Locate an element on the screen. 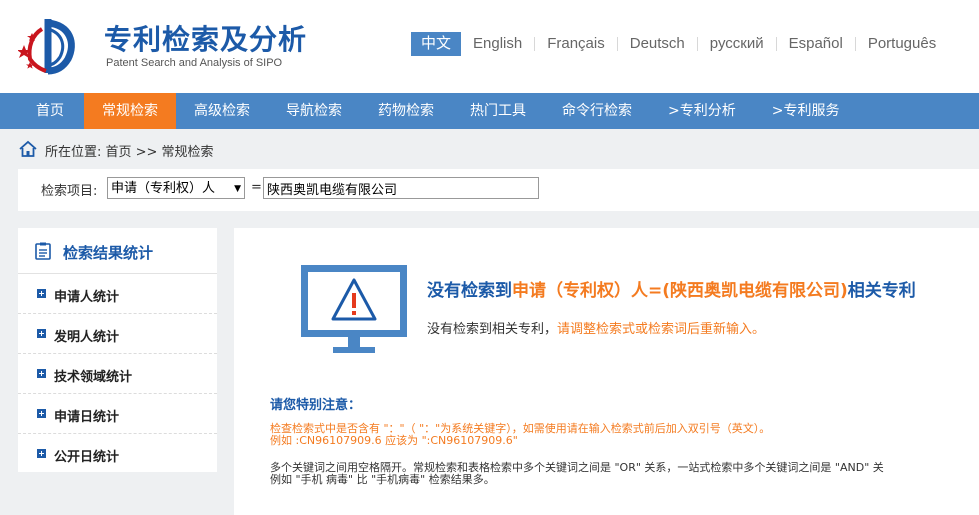 This screenshot has width=979, height=515. nav-home: 首页 is located at coordinates (42, 111).